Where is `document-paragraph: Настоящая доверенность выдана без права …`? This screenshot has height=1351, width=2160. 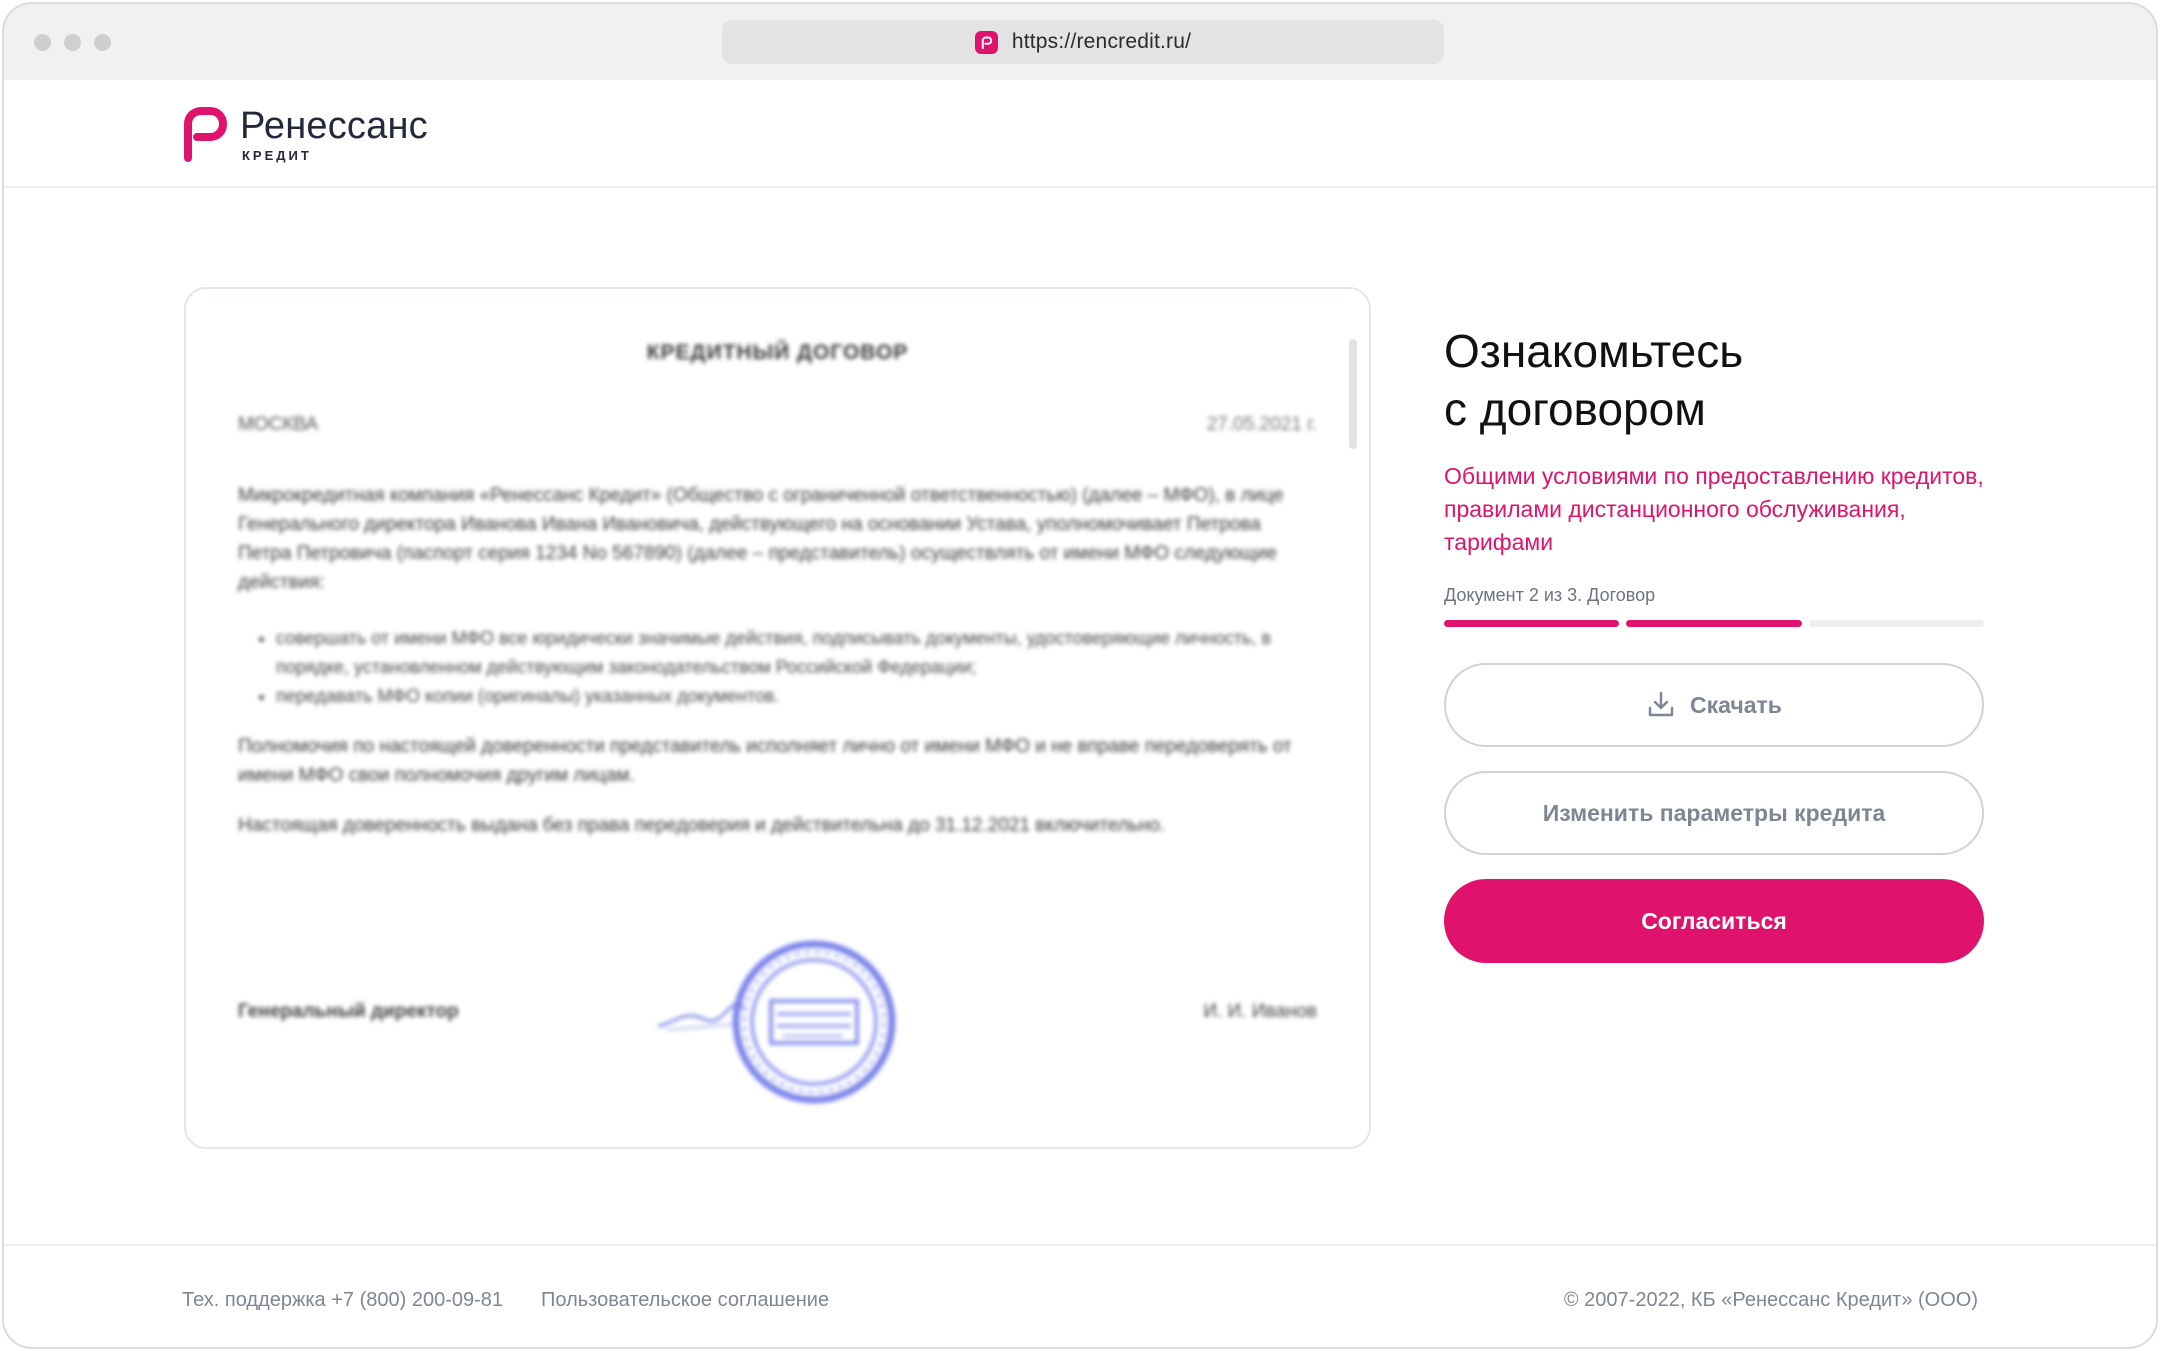 document-paragraph: Настоящая доверенность выдана без права … is located at coordinates (702, 825).